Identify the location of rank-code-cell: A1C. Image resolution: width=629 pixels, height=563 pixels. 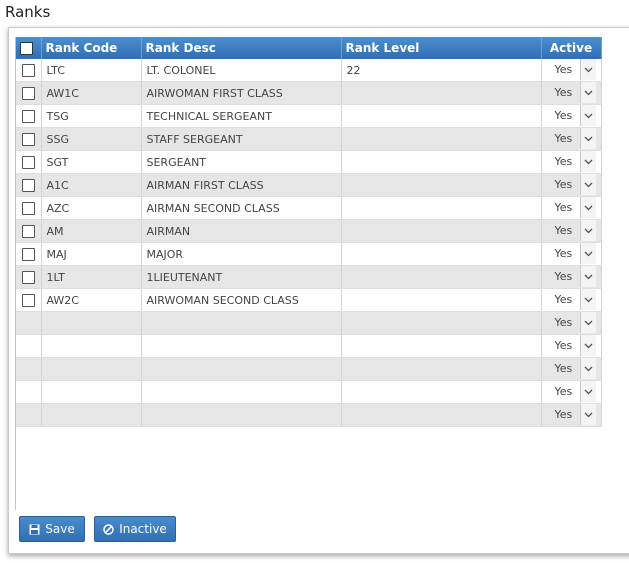
(91, 185).